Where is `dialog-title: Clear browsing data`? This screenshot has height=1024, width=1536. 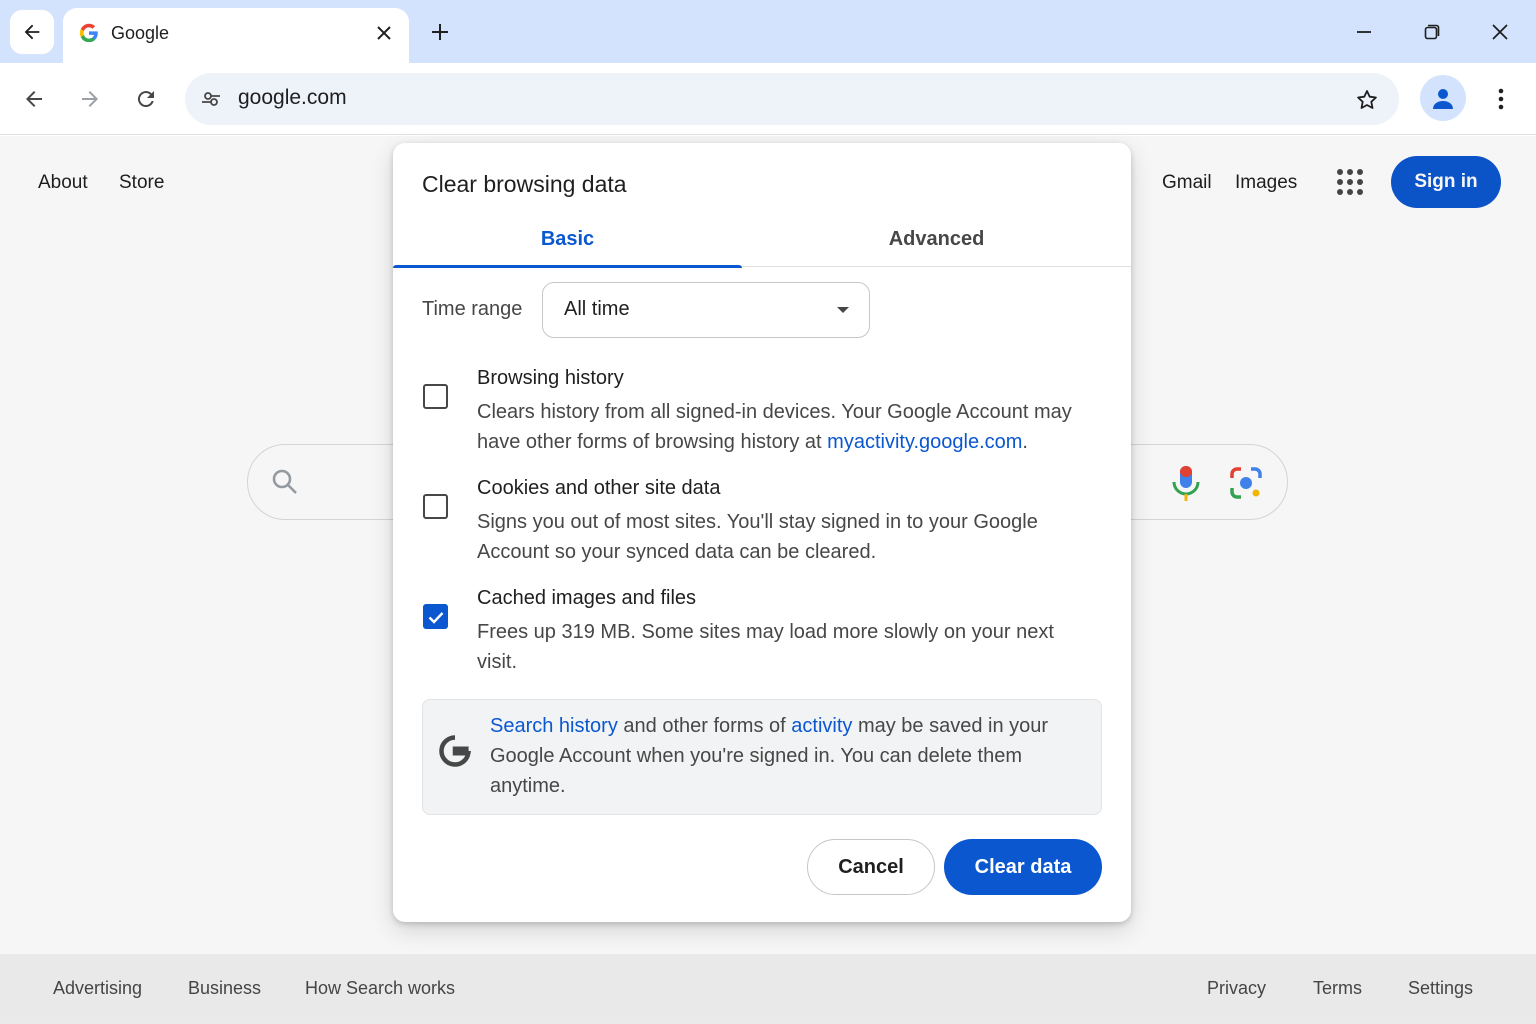 dialog-title: Clear browsing data is located at coordinates (524, 184).